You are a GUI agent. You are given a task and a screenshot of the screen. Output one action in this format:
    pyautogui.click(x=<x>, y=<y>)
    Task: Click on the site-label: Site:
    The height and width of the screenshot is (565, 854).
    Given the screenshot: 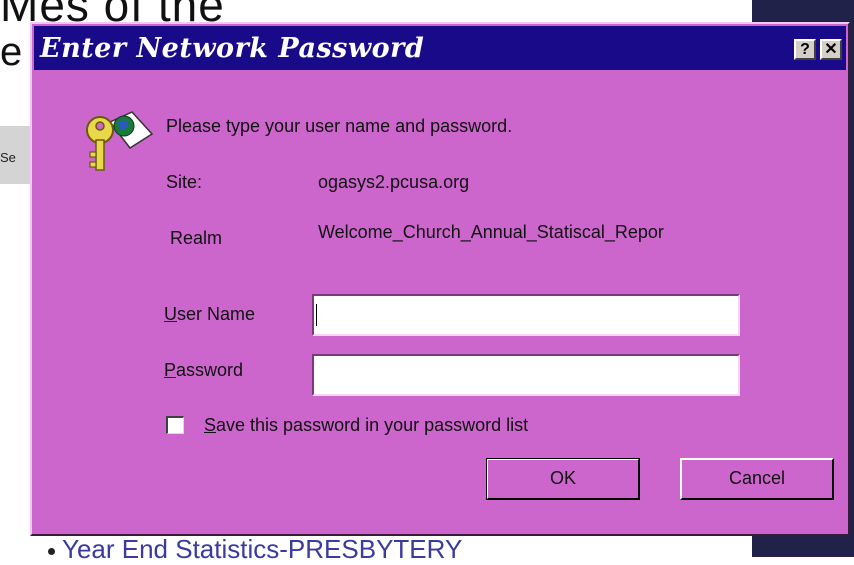 What is the action you would take?
    pyautogui.click(x=184, y=182)
    